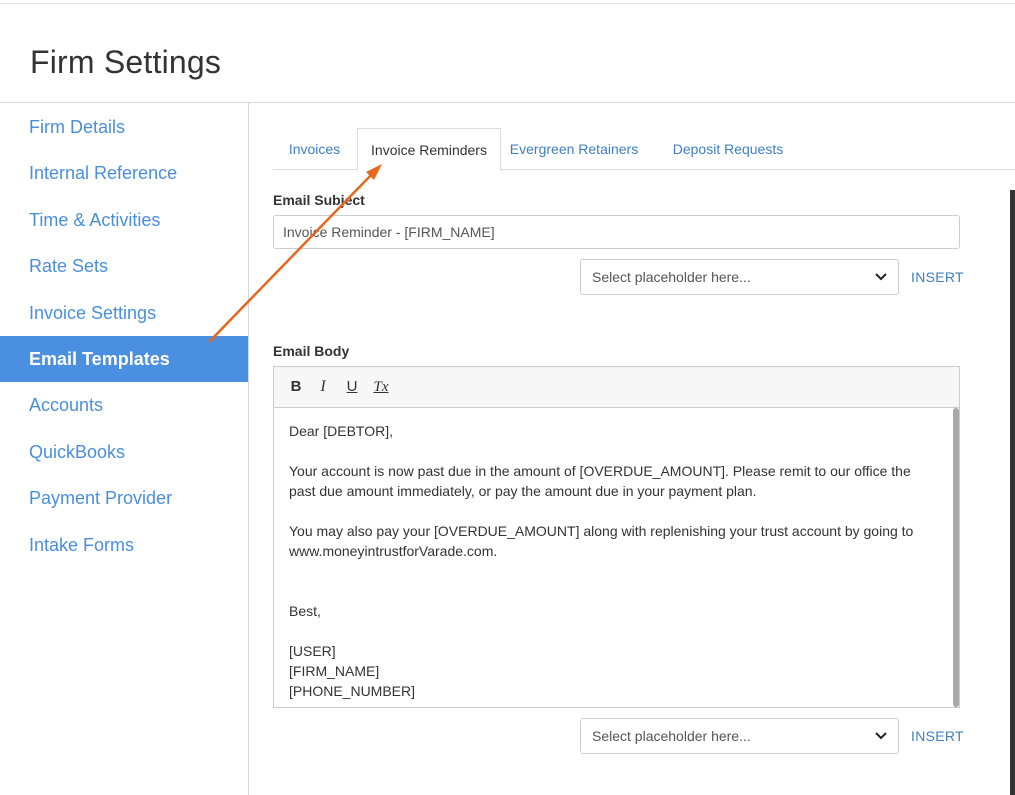 The height and width of the screenshot is (795, 1015). Describe the element at coordinates (616, 232) in the screenshot. I see `email-subject-input` at that location.